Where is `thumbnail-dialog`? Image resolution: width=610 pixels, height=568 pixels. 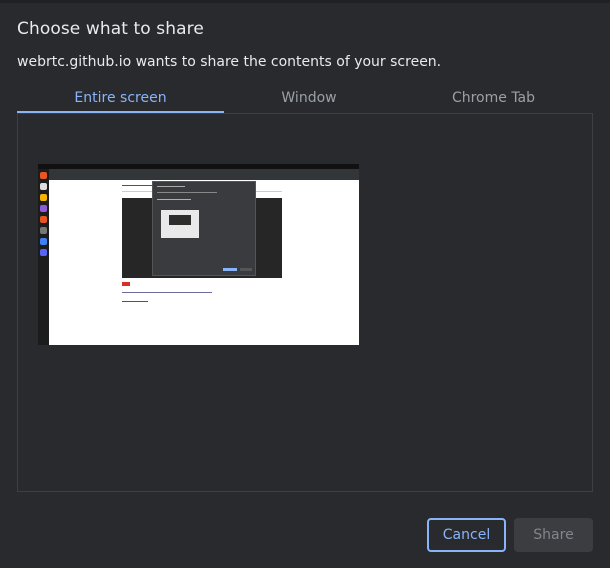
thumbnail-dialog is located at coordinates (204, 228).